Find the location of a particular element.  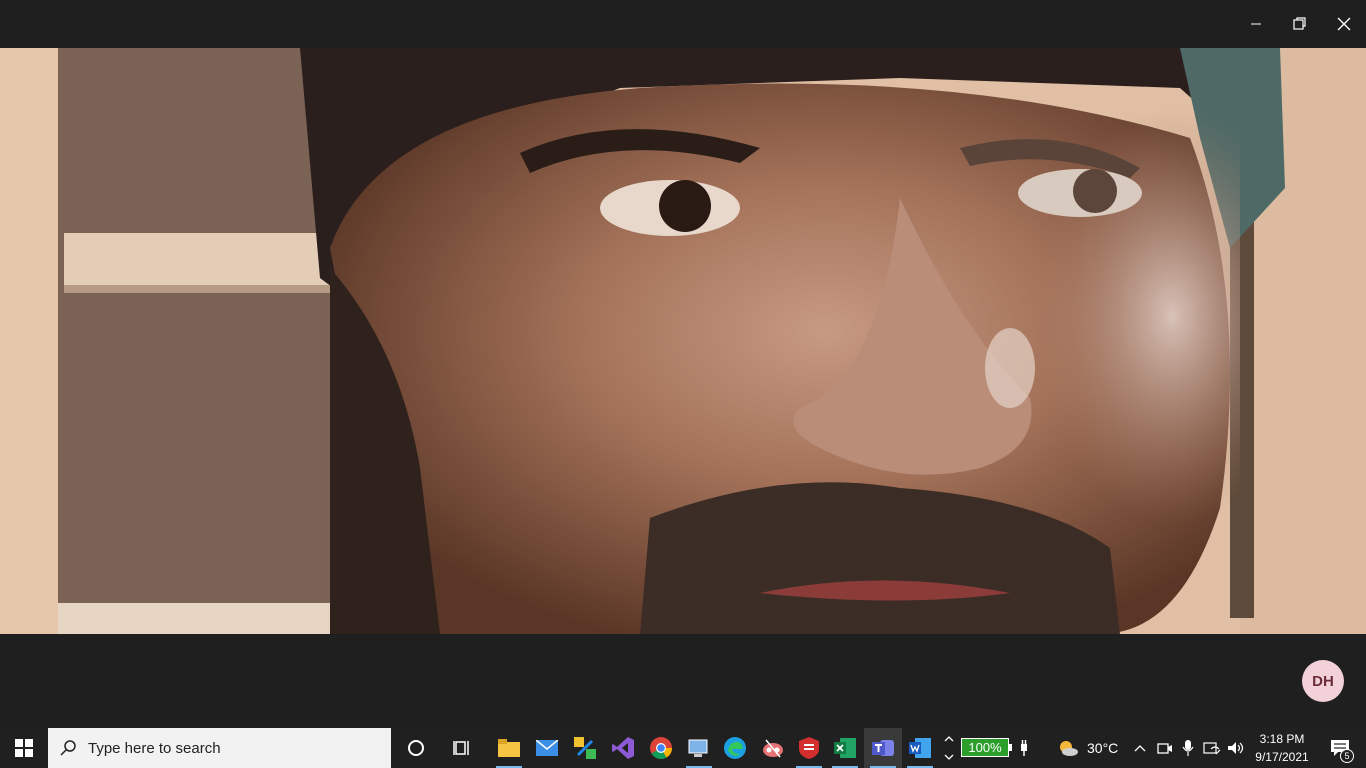

chevron-up-icon is located at coordinates (1140, 748).